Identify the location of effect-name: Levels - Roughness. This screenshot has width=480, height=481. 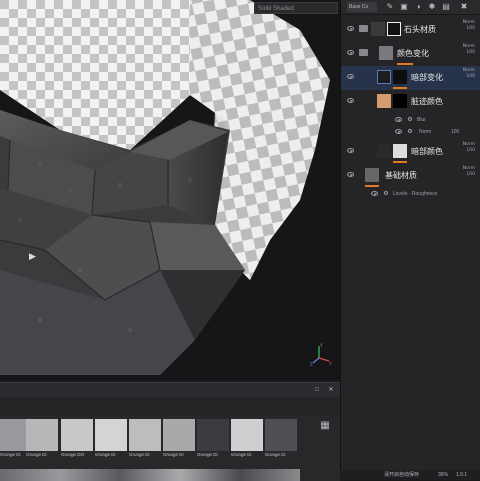
(415, 194).